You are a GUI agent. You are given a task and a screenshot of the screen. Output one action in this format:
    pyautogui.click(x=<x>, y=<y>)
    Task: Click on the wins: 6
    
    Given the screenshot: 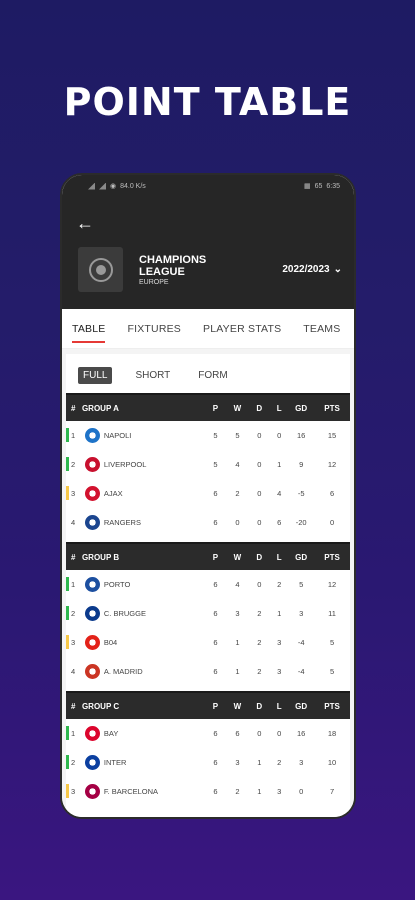 What is the action you would take?
    pyautogui.click(x=237, y=733)
    